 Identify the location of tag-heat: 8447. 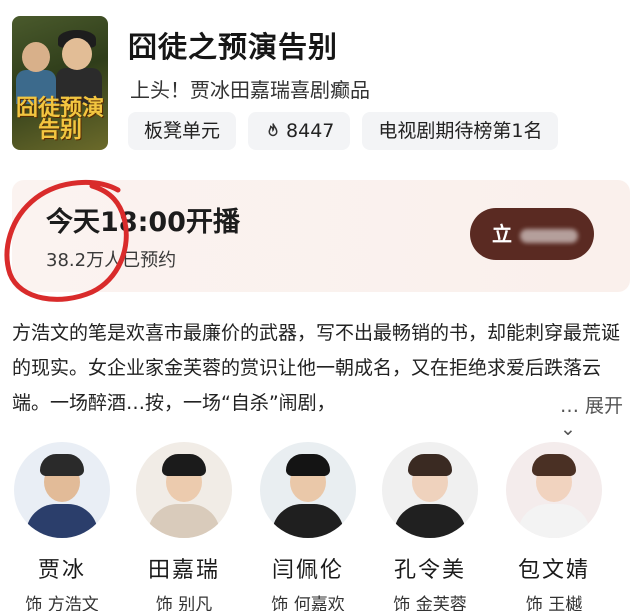
(299, 131).